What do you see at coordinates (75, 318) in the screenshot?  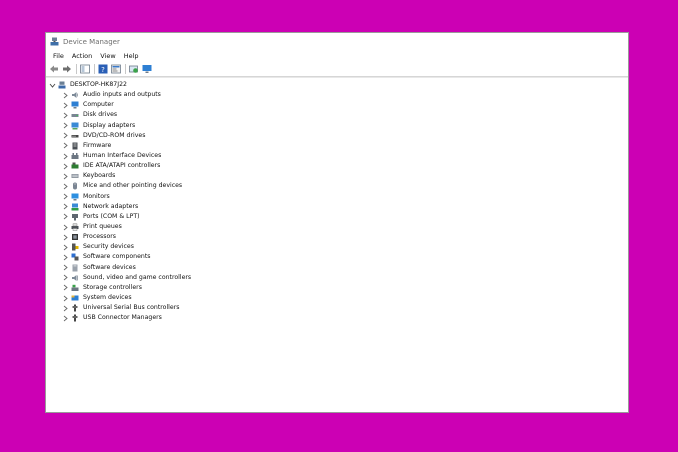 I see `usb-icon` at bounding box center [75, 318].